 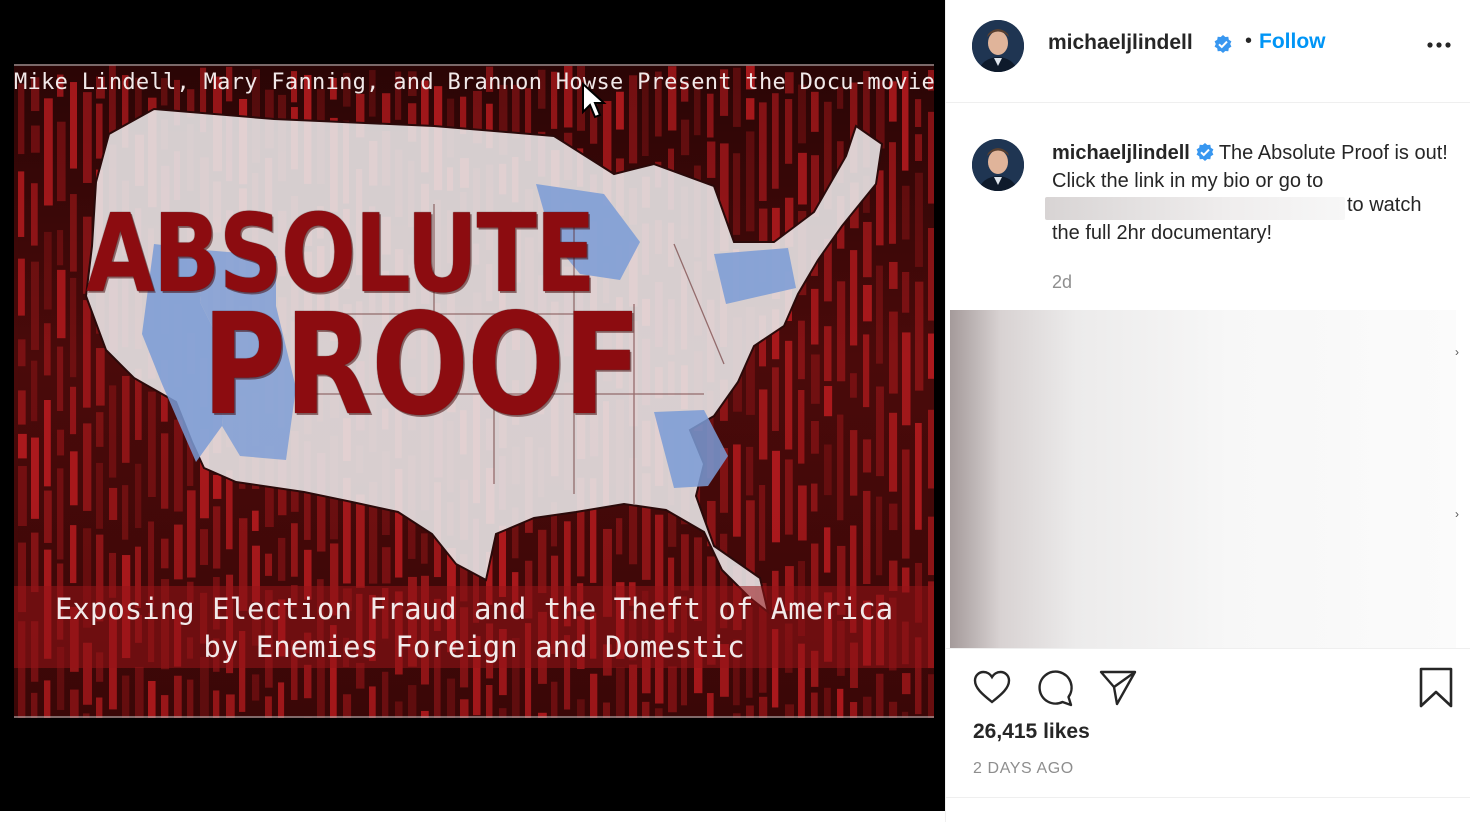 I want to click on header-username: michaeljlindell, so click(x=1120, y=43).